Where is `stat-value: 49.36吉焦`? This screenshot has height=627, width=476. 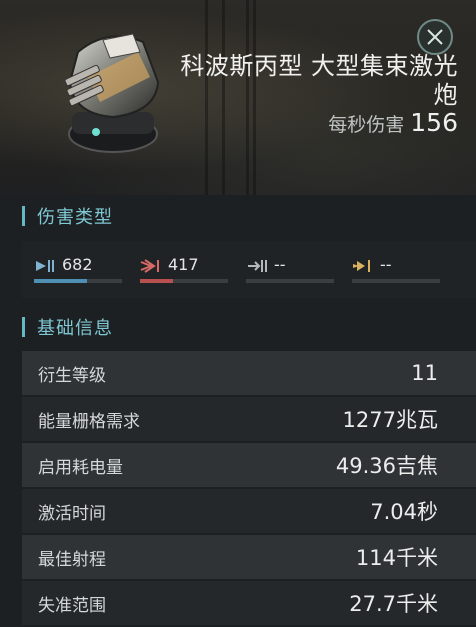 stat-value: 49.36吉焦 is located at coordinates (386, 466).